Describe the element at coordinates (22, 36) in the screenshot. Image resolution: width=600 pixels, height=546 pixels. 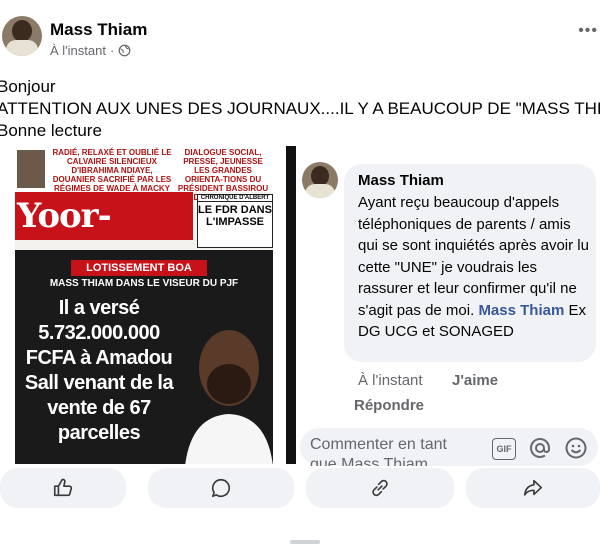
I see `author-avatar` at that location.